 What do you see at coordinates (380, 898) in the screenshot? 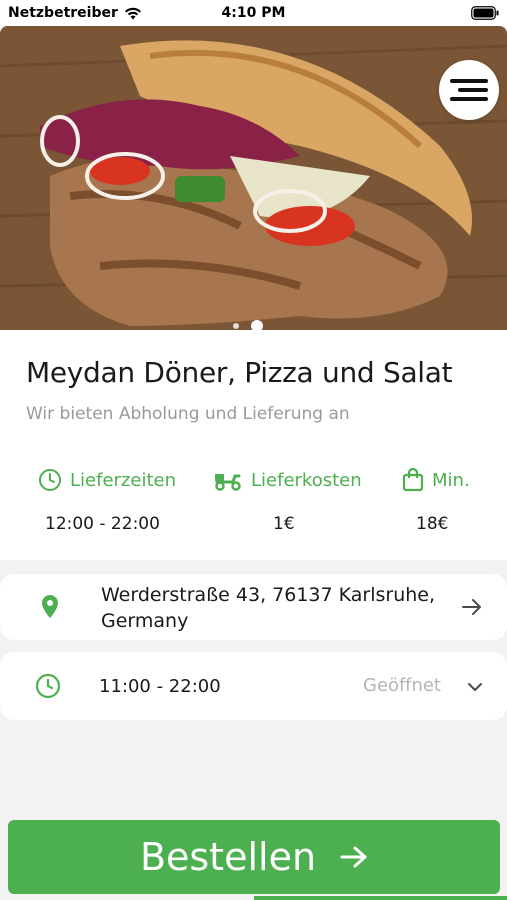
I see `home-indicator` at bounding box center [380, 898].